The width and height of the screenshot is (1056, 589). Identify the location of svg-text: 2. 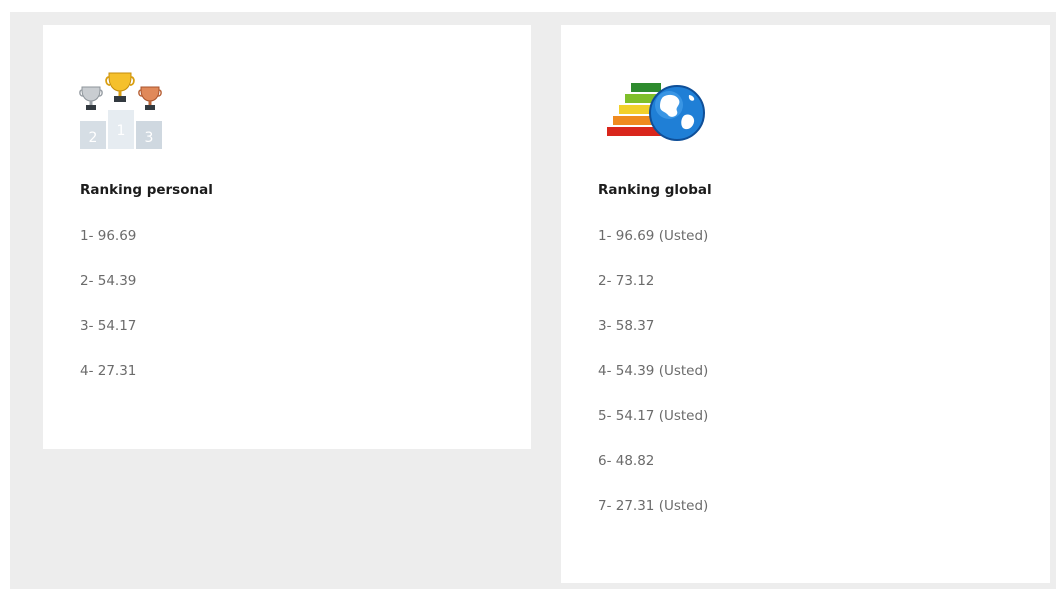
(93, 138).